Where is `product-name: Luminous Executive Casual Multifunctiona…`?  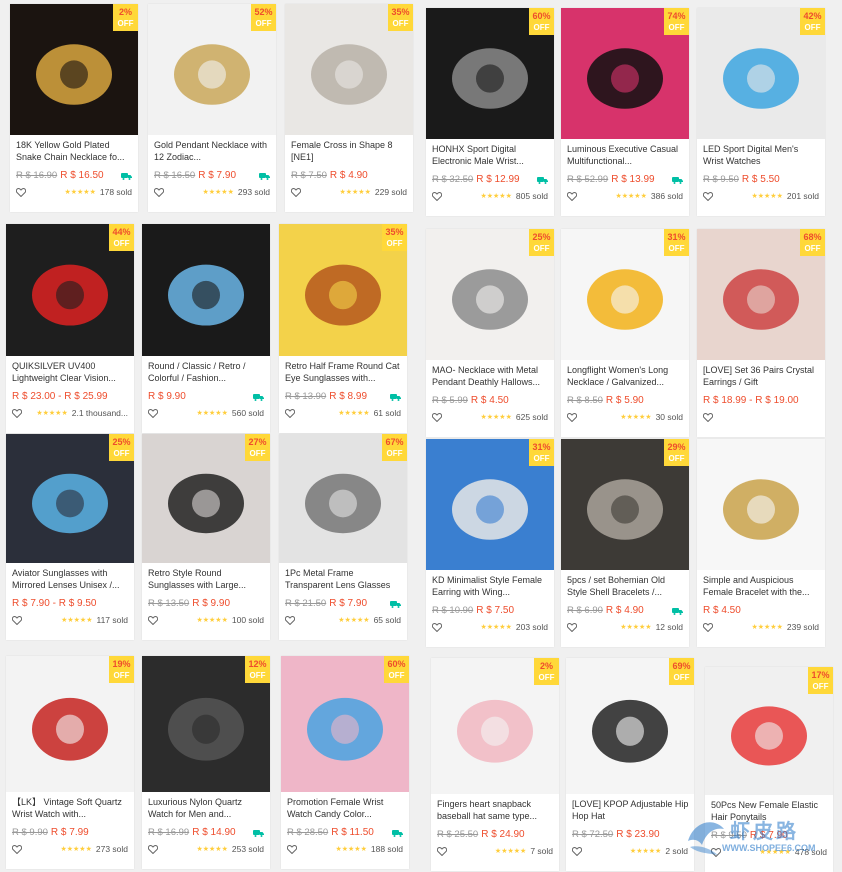 product-name: Luminous Executive Casual Multifunctiona… is located at coordinates (625, 154).